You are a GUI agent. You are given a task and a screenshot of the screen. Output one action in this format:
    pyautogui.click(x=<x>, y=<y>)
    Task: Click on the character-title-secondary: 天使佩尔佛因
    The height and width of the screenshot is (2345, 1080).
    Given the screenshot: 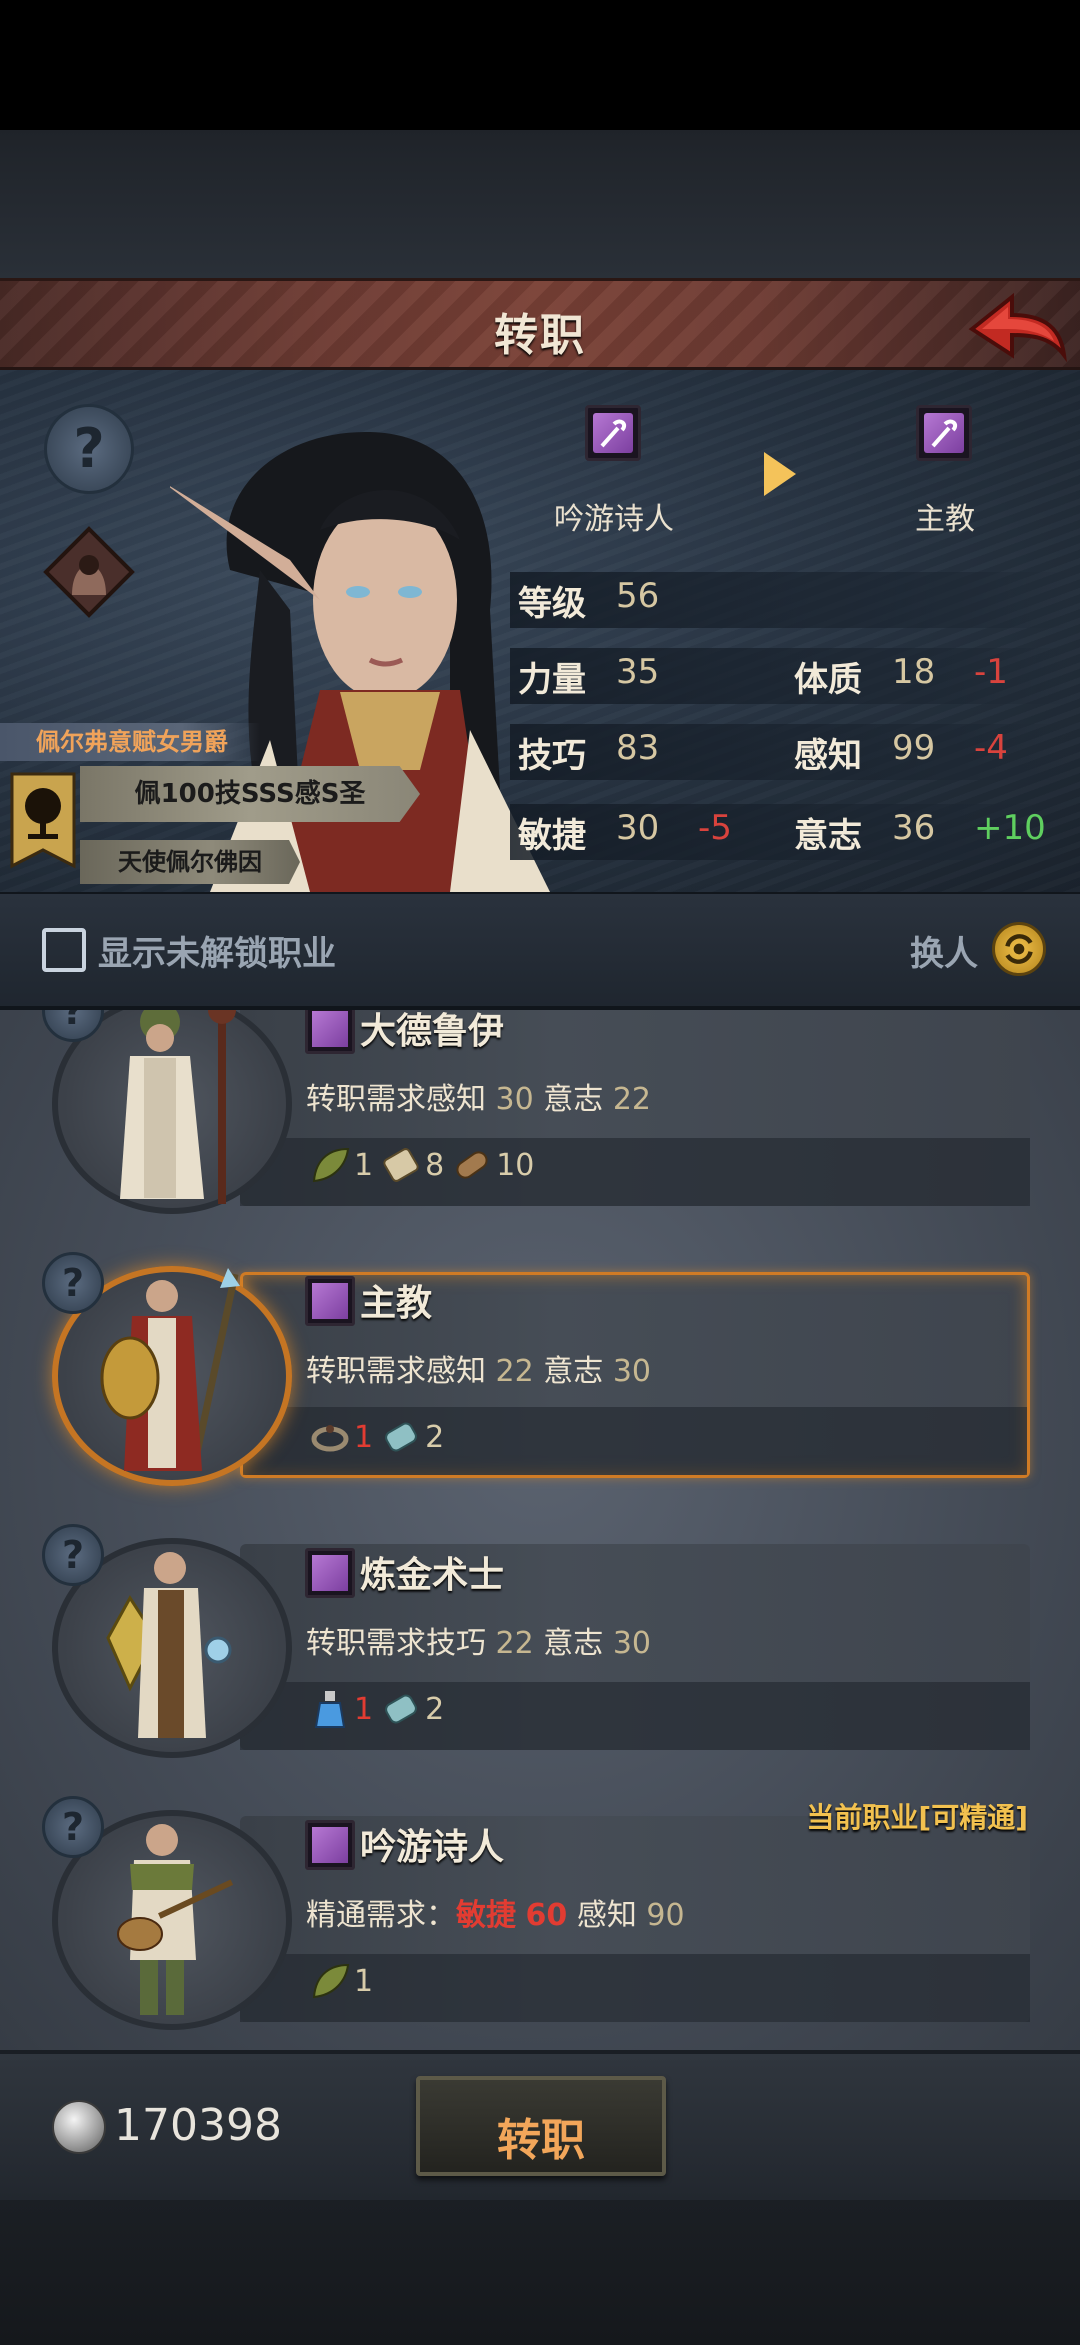 What is the action you would take?
    pyautogui.click(x=190, y=862)
    